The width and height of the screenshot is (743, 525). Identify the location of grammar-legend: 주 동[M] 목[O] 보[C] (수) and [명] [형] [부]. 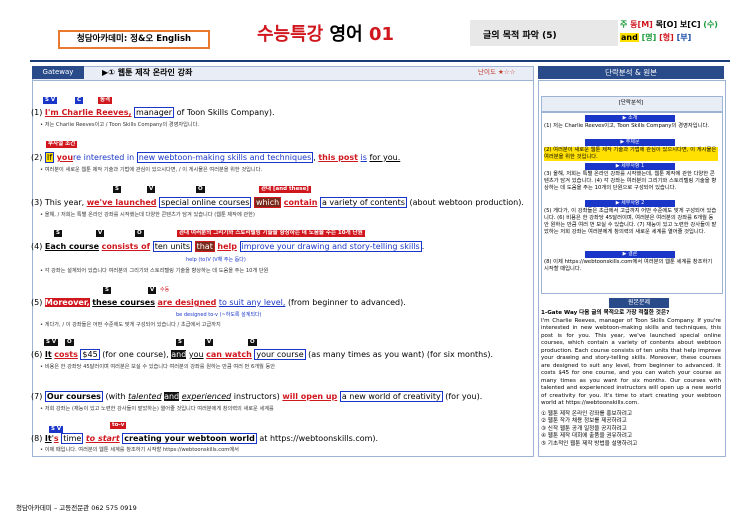
(669, 31).